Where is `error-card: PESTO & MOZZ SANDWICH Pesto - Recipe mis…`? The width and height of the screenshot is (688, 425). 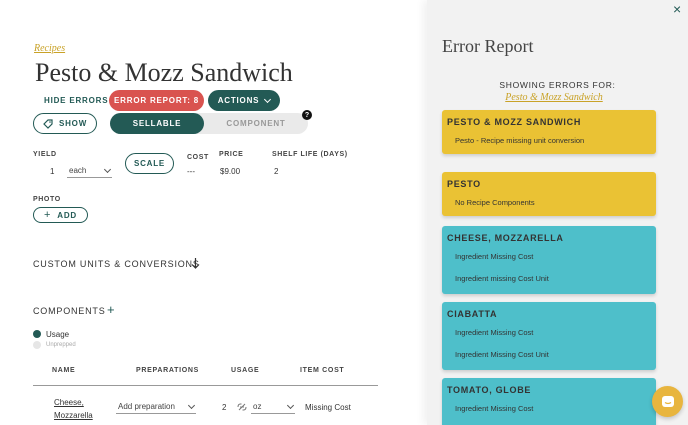 error-card: PESTO & MOZZ SANDWICH Pesto - Recipe mis… is located at coordinates (549, 132).